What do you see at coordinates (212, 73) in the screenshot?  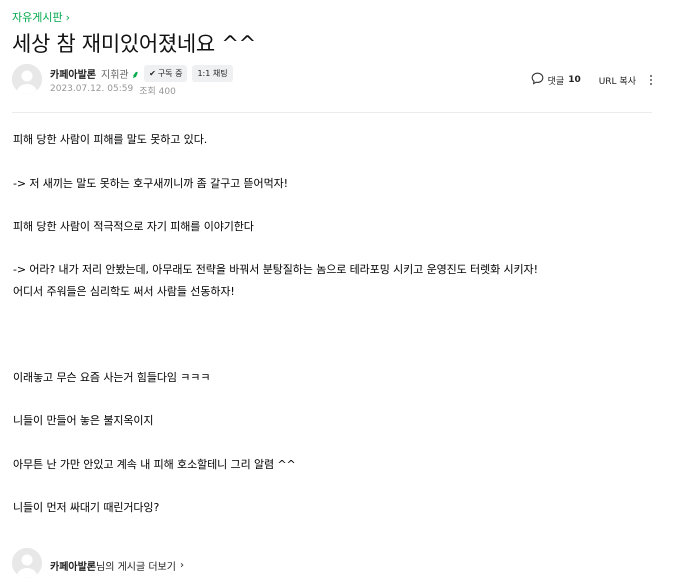 I see `chat-button: 1:1 채팅` at bounding box center [212, 73].